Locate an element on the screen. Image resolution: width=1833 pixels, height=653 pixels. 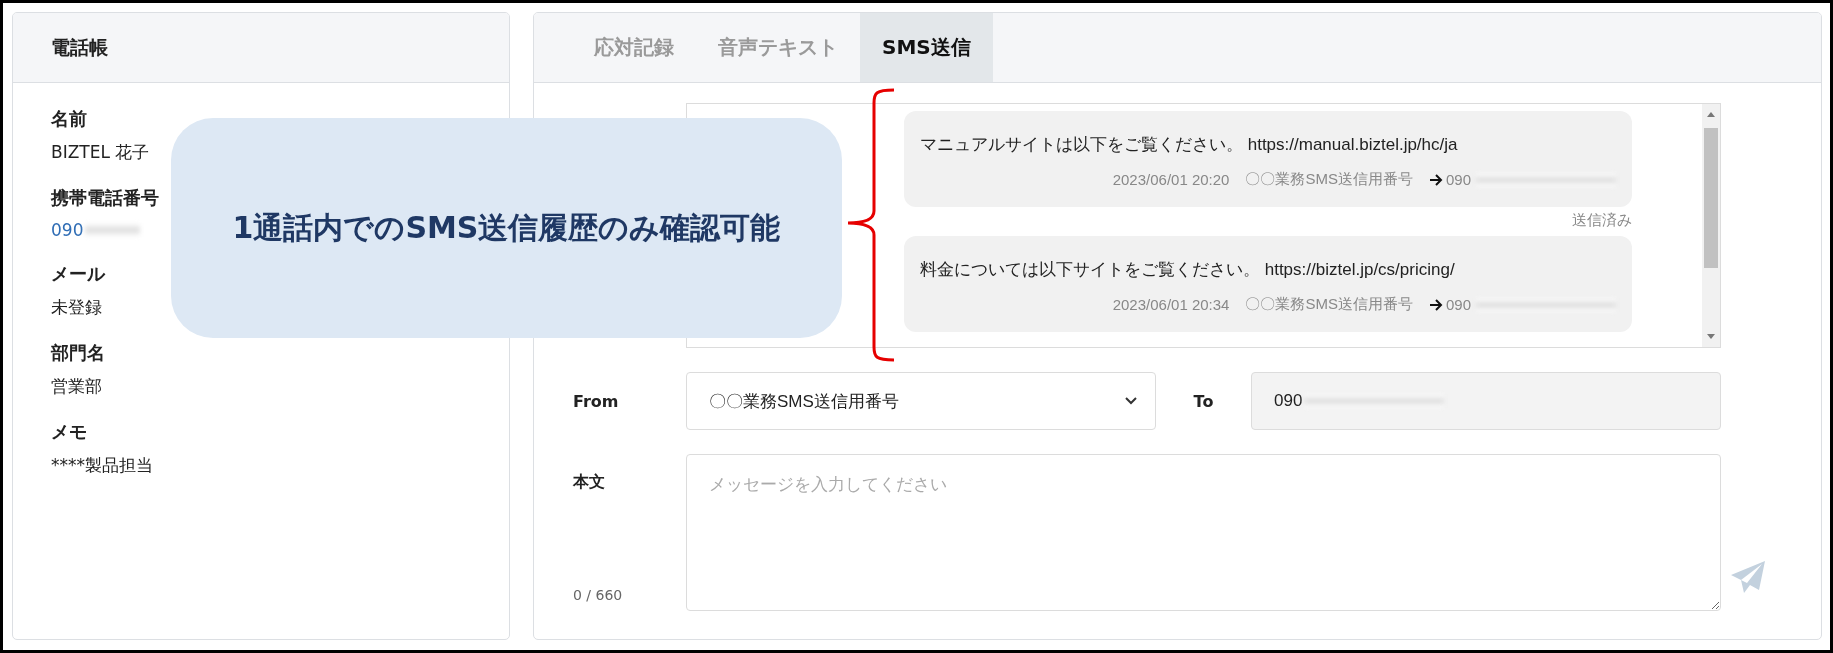
message-text: 料金については以下サイトをご覧ください。 https://biztel.jp/cs/pricing/ is located at coordinates (1188, 270).